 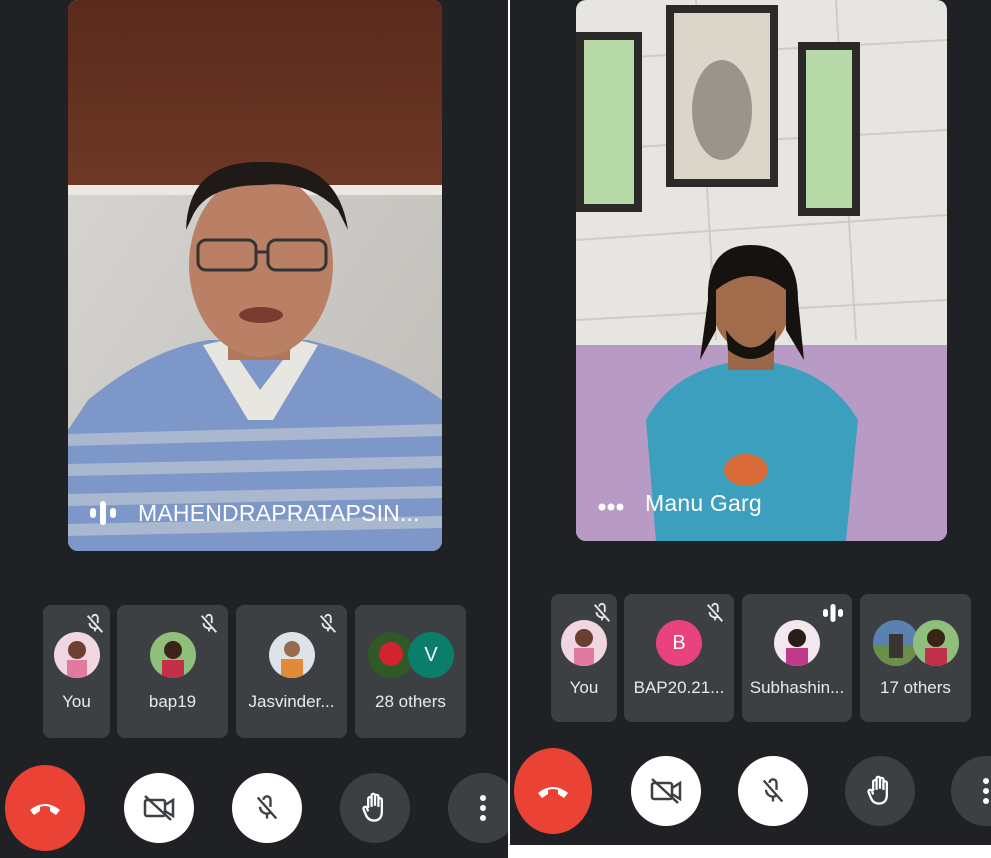 What do you see at coordinates (833, 613) in the screenshot?
I see `audio-level-icon` at bounding box center [833, 613].